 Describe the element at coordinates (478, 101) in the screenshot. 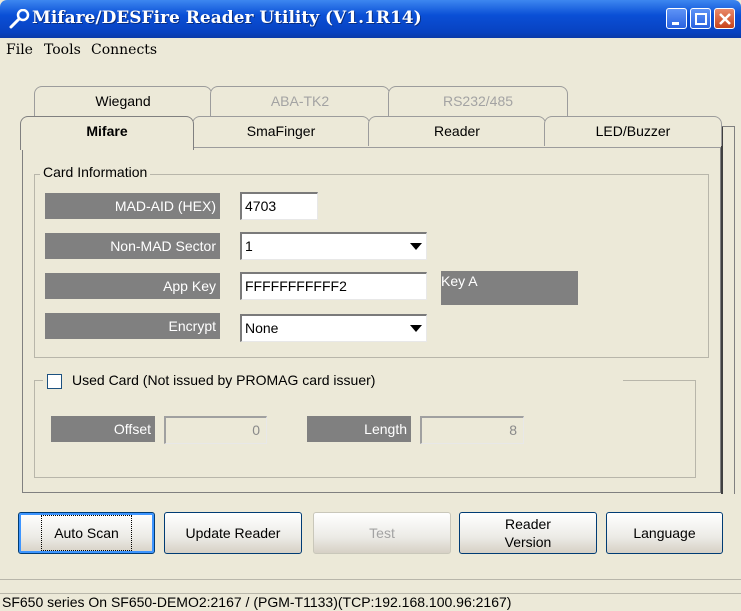

I see `tab-rs232-485: RS232/485` at that location.